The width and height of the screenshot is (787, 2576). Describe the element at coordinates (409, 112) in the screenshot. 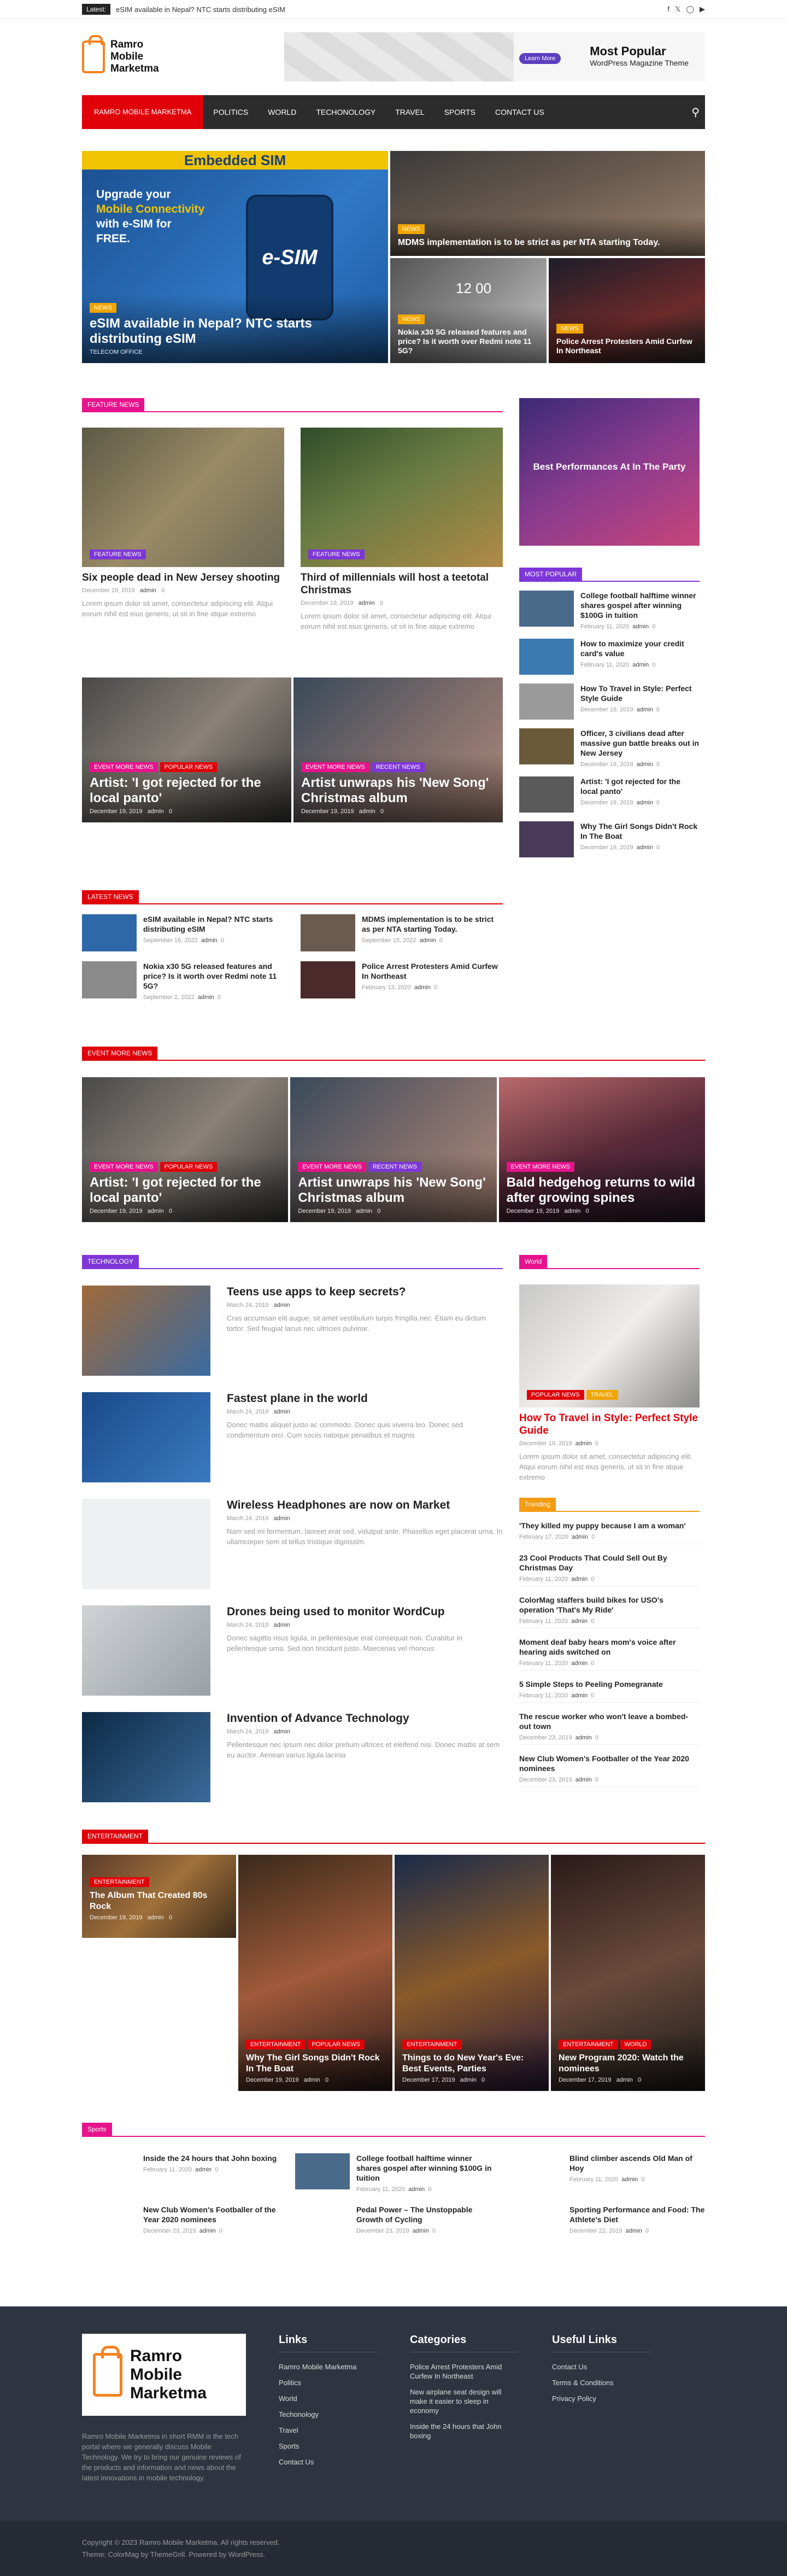

I see `nav-item-travel: TRAVEL` at that location.